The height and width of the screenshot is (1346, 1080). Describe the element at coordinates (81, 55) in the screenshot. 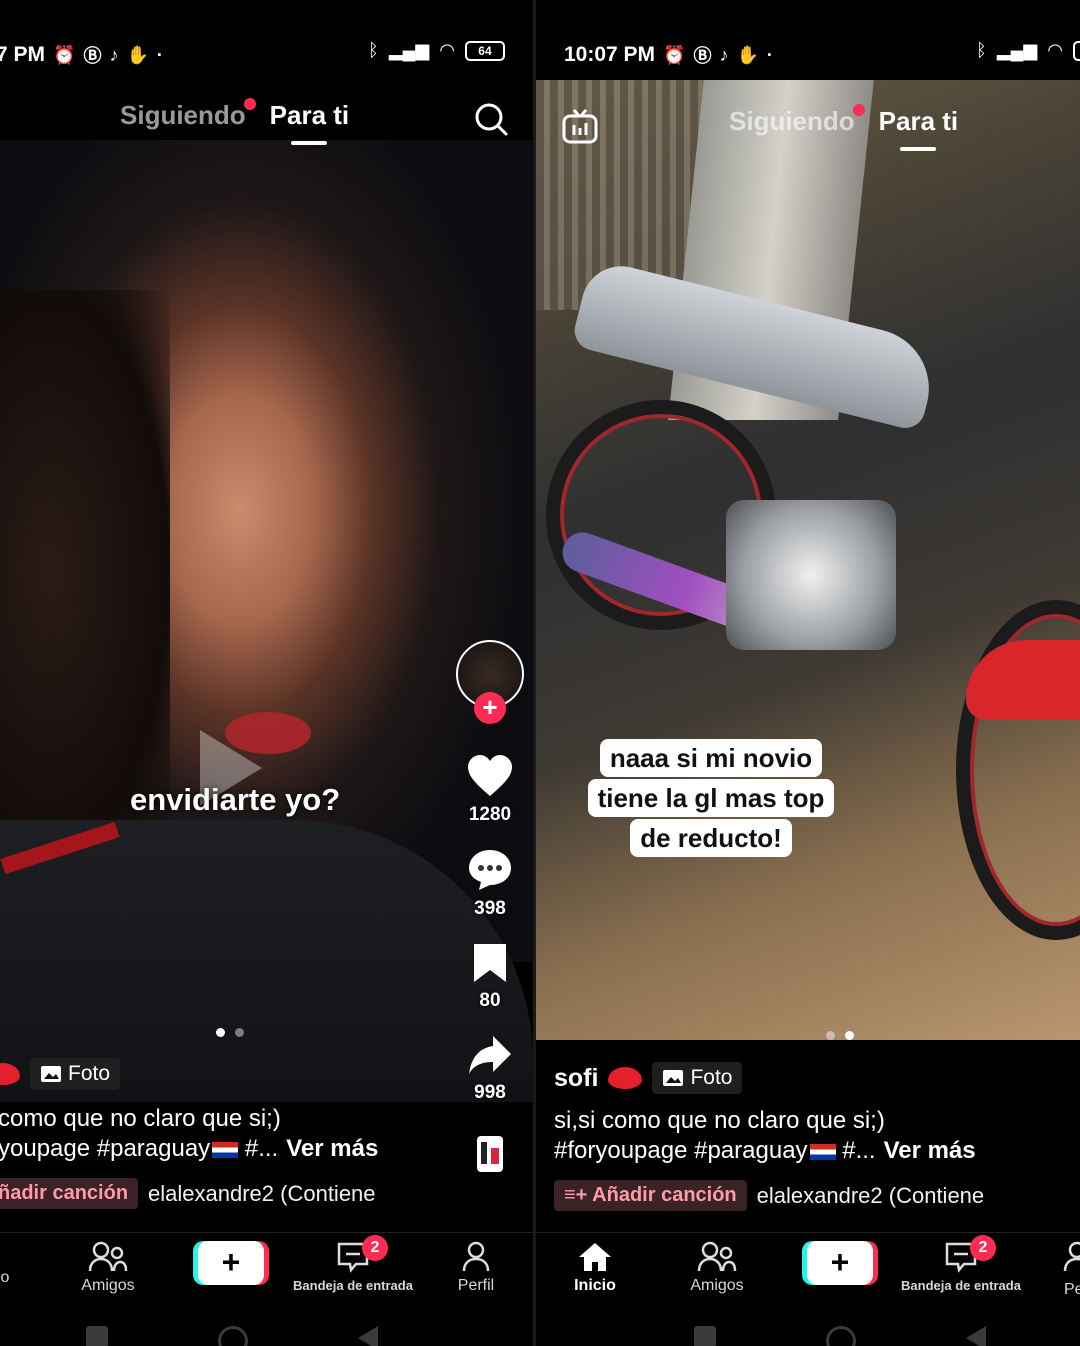

I see `status-bar: 7 PM ⏰ Ⓑ ♪ ✋ ·` at that location.